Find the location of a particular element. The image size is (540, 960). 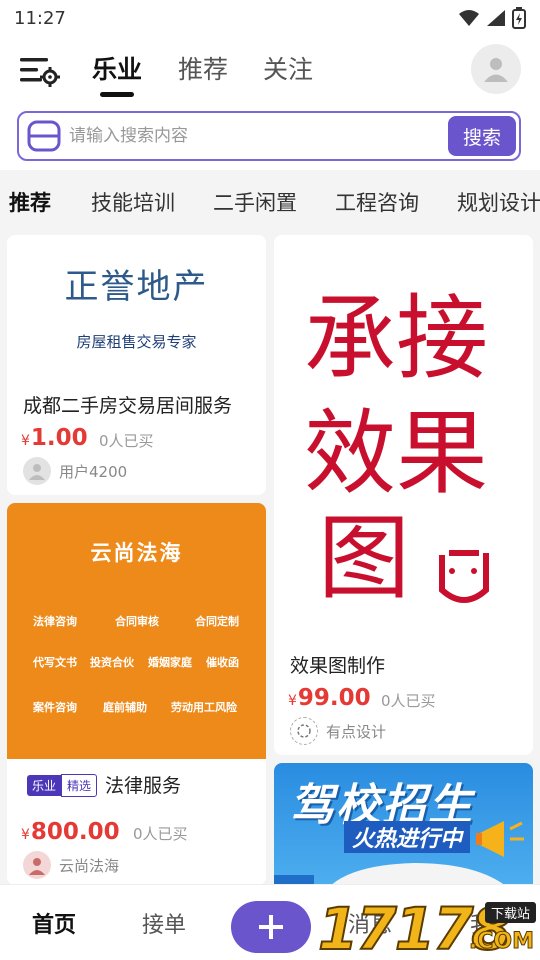

category-planning-design: 规划设计 is located at coordinates (498, 202).